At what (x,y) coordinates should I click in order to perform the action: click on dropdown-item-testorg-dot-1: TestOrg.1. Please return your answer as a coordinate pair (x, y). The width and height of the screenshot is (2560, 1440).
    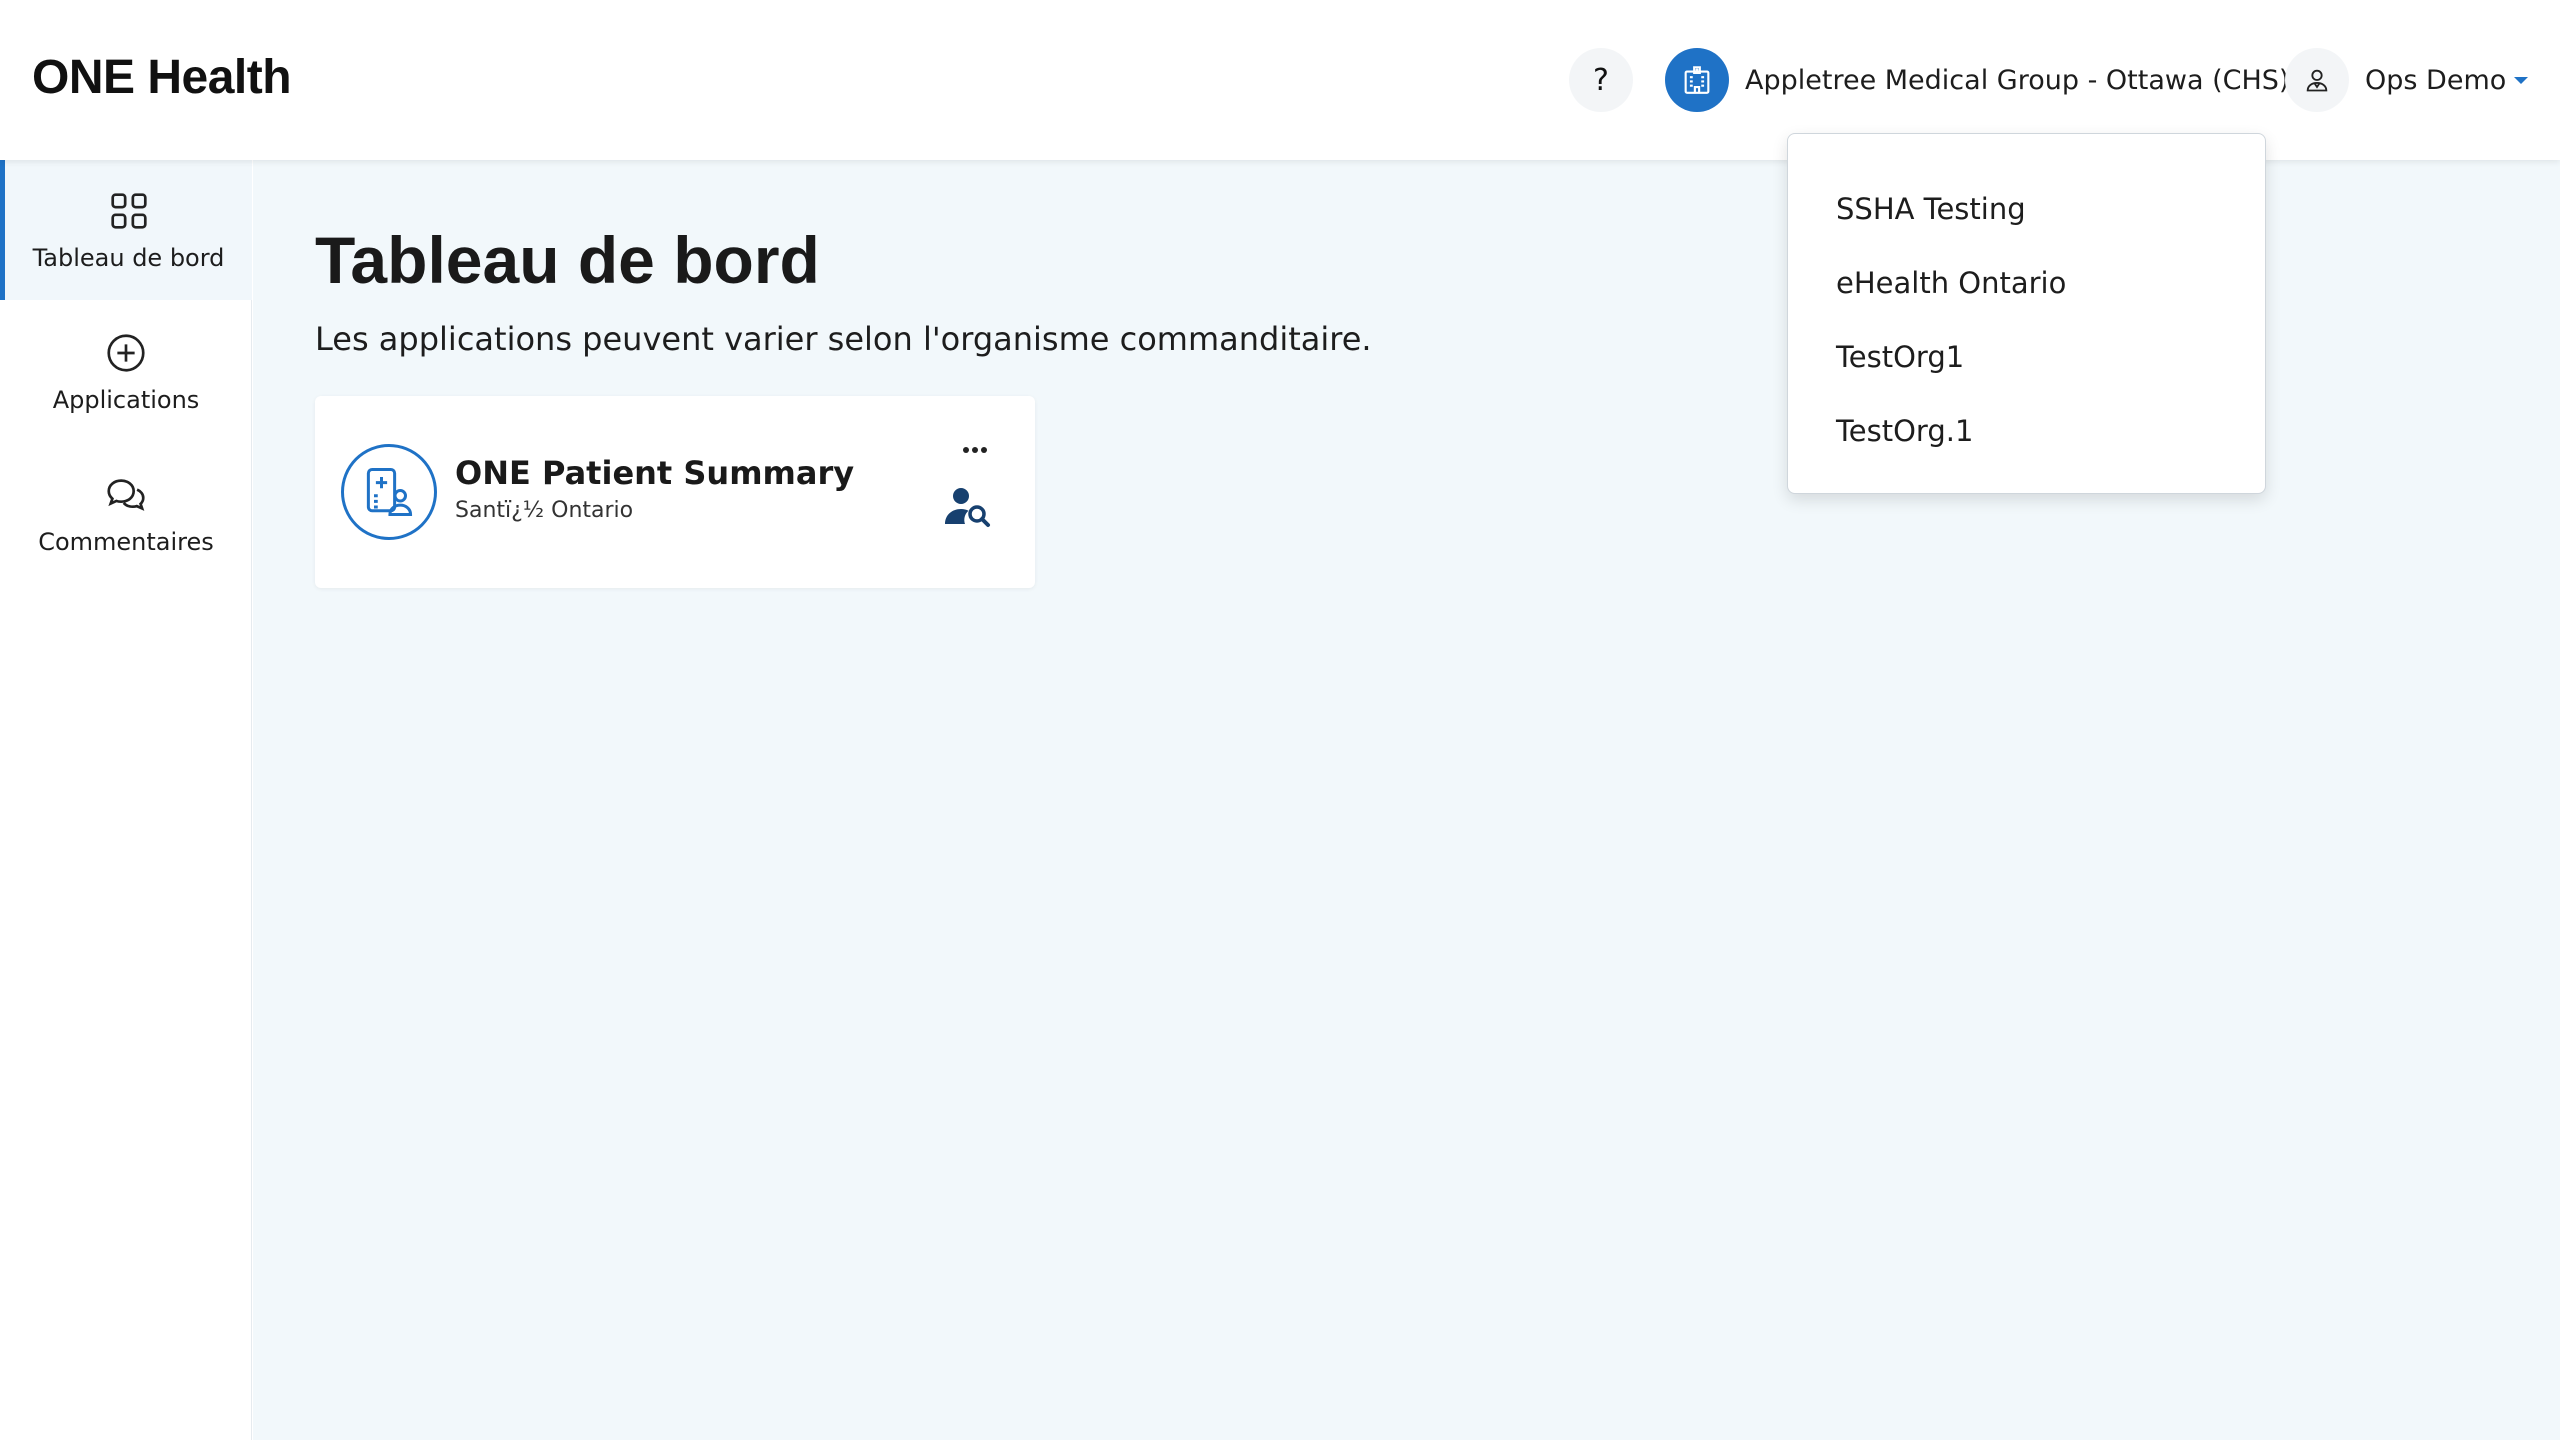
    Looking at the image, I should click on (2026, 431).